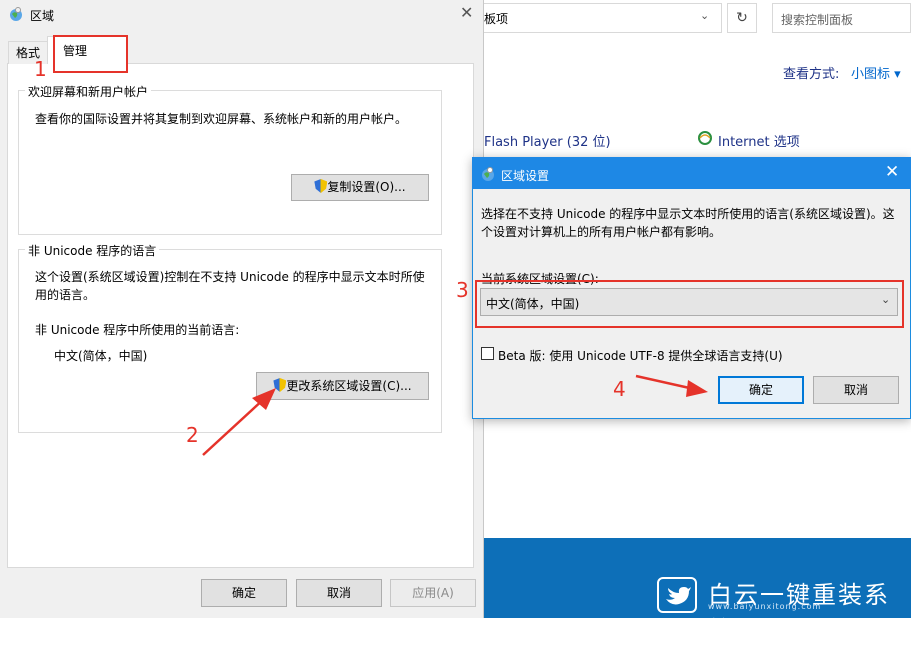 This screenshot has width=911, height=645. Describe the element at coordinates (765, 606) in the screenshot. I see `watermark-url: www.baiyunxitong.com` at that location.